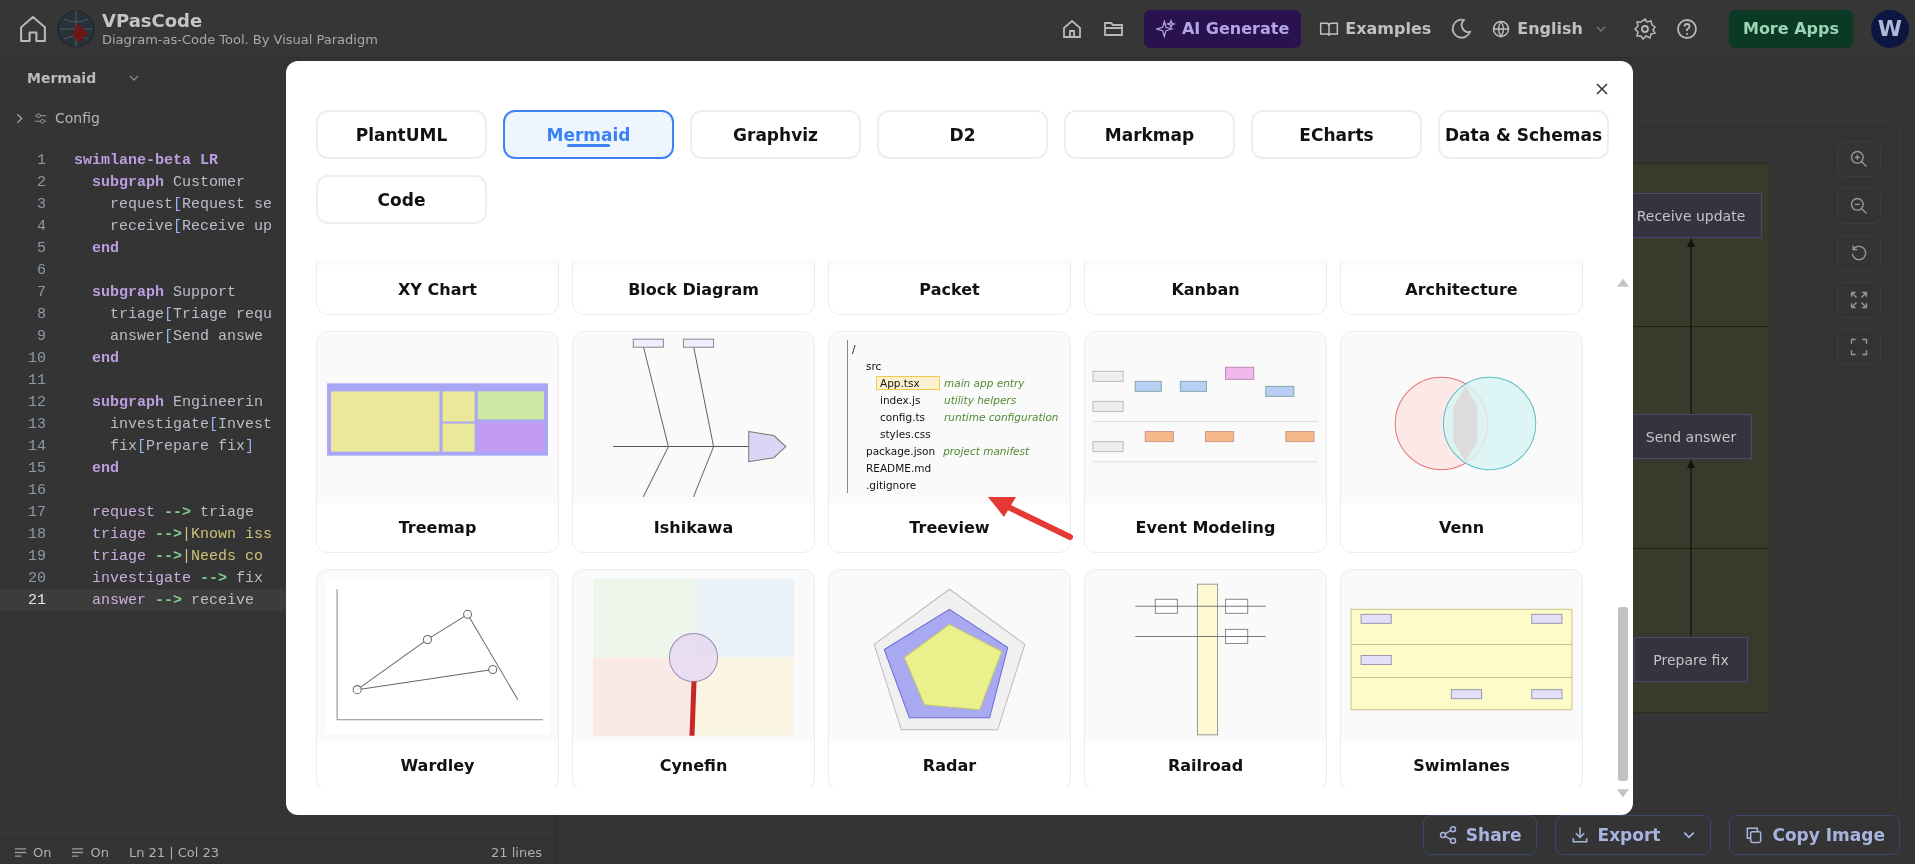 Image resolution: width=1915 pixels, height=864 pixels. I want to click on moon-icon, so click(1461, 28).